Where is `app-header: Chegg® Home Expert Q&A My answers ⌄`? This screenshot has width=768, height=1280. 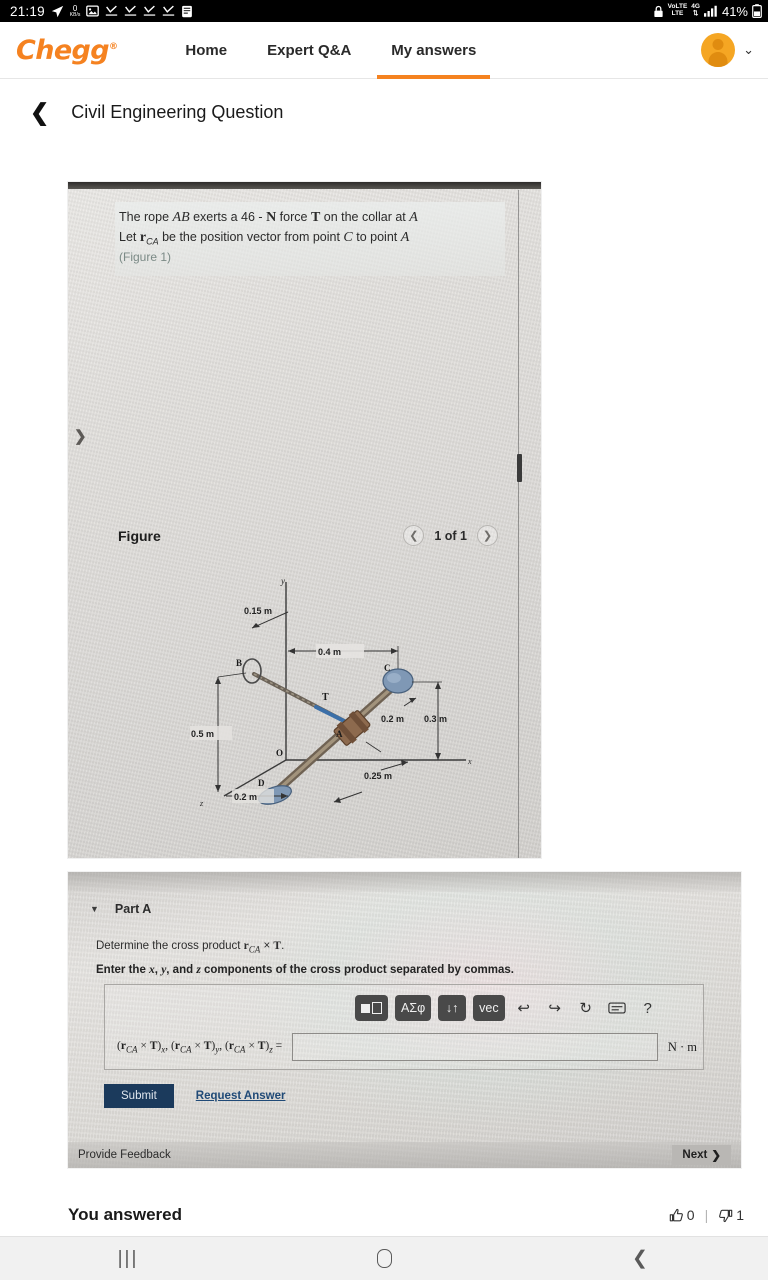 app-header: Chegg® Home Expert Q&A My answers ⌄ is located at coordinates (384, 50).